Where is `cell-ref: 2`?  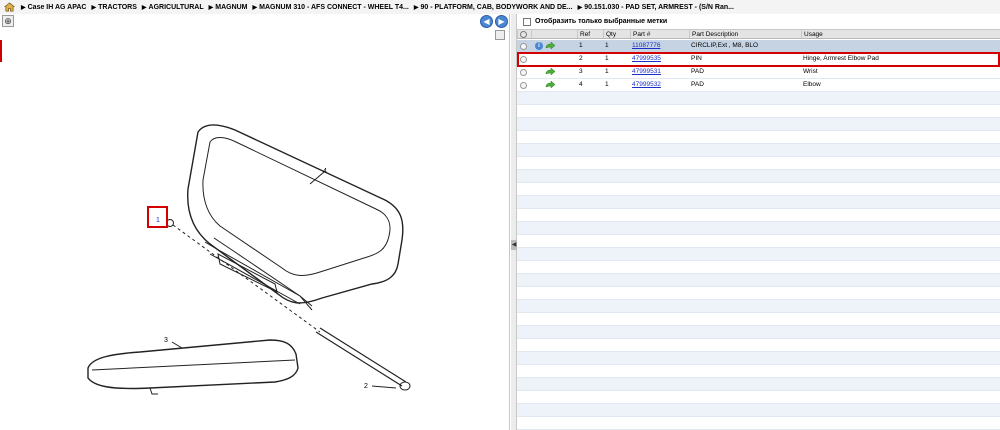 cell-ref: 2 is located at coordinates (581, 58).